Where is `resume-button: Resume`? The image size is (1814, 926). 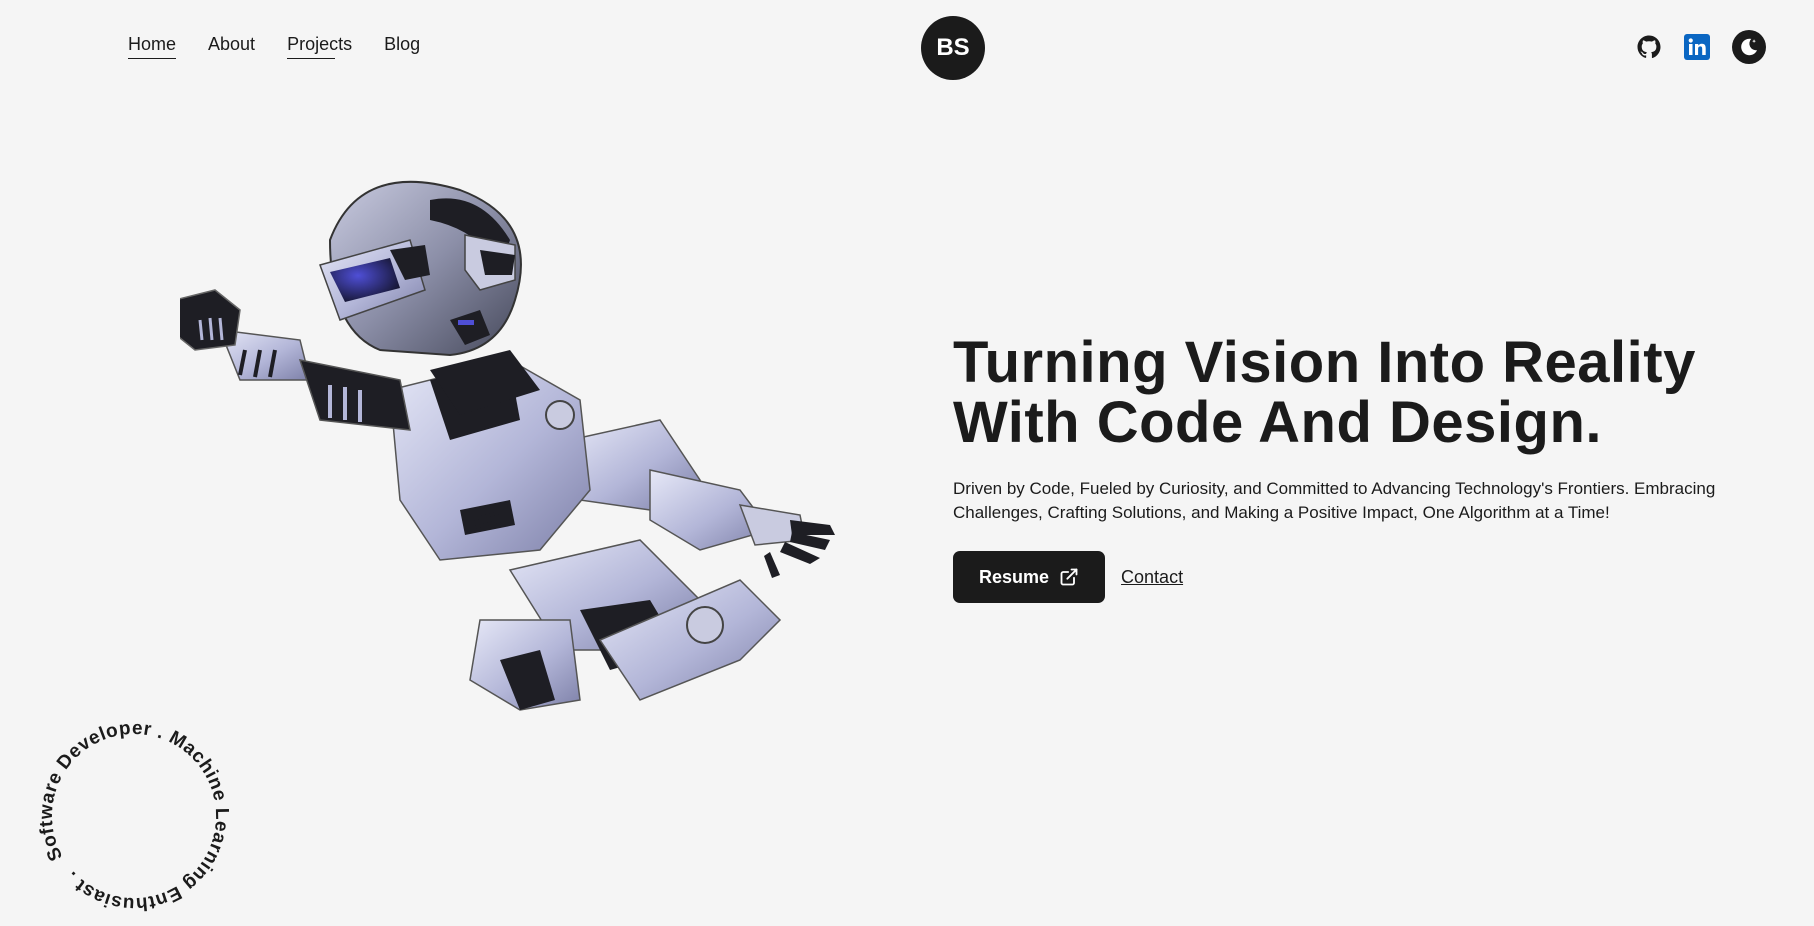
resume-button: Resume is located at coordinates (1029, 577).